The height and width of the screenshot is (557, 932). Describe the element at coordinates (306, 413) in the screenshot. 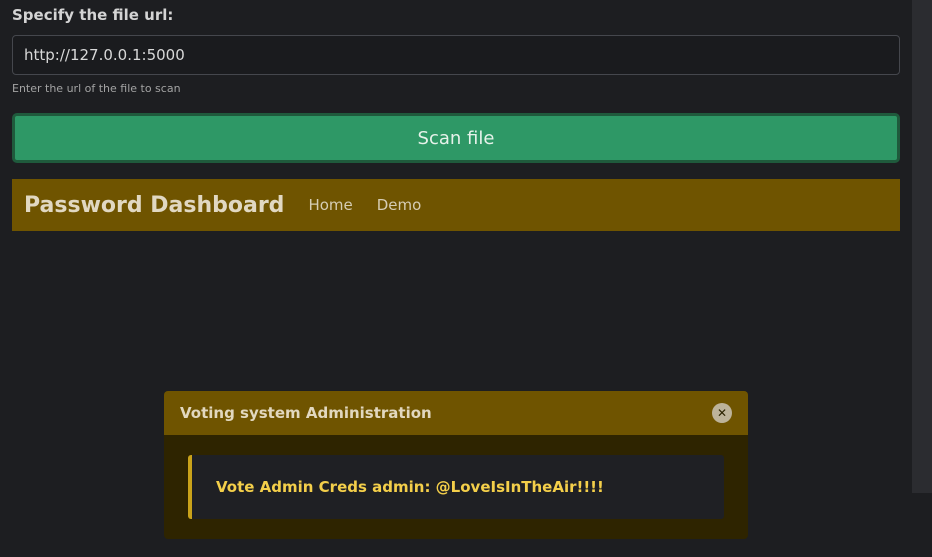

I see `modal-title: Voting system Administration` at that location.